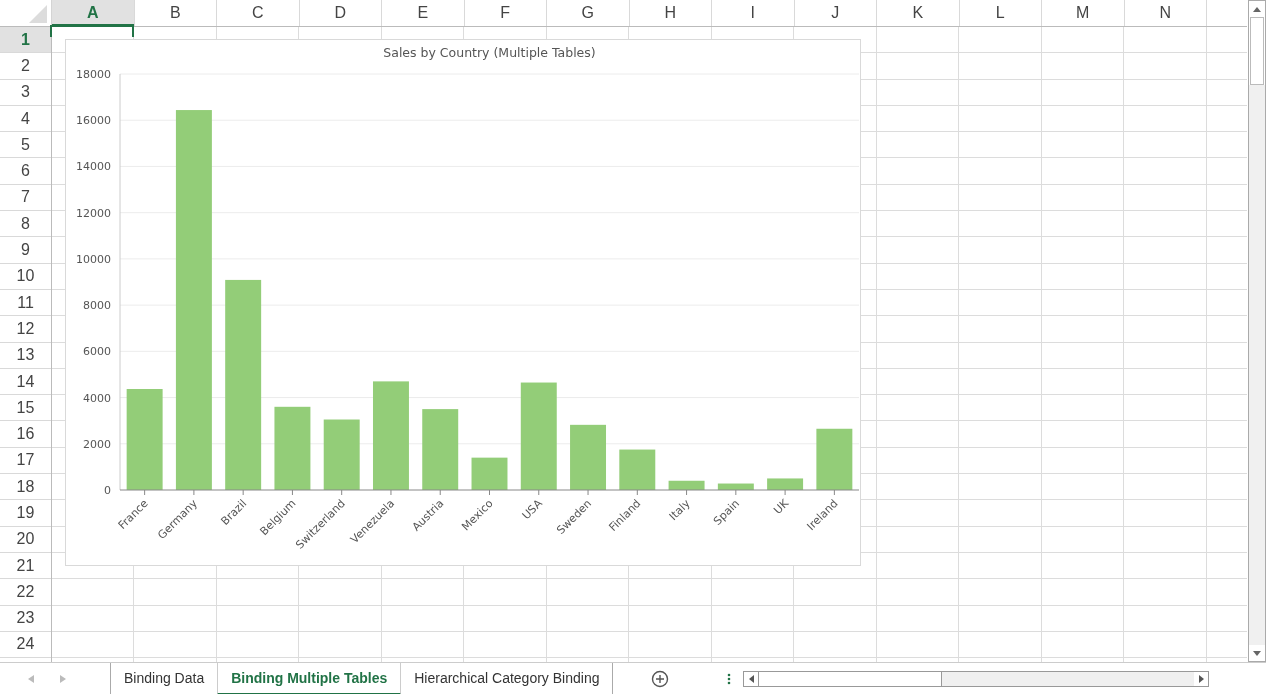  What do you see at coordinates (25, 408) in the screenshot?
I see `row-header: 15` at bounding box center [25, 408].